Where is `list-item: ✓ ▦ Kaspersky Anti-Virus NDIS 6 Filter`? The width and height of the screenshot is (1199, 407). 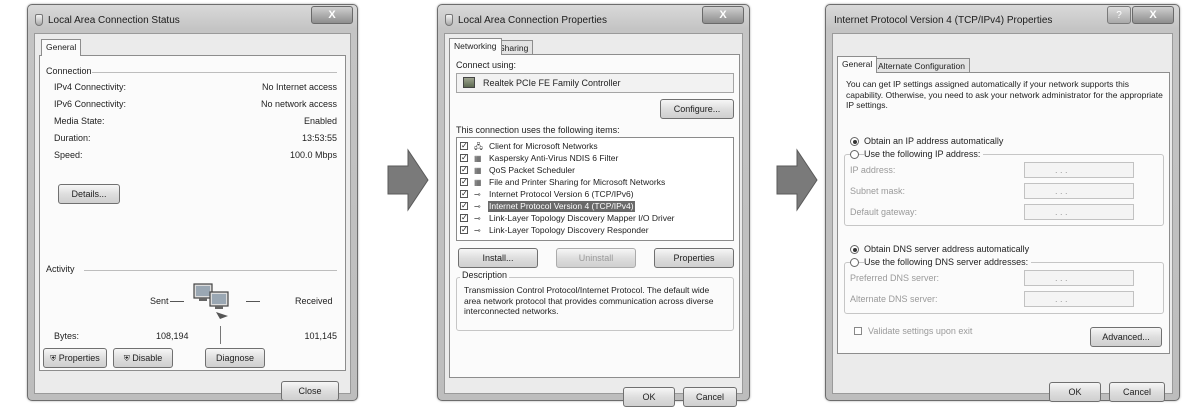
list-item: ✓ ▦ Kaspersky Anti-Virus NDIS 6 Filter is located at coordinates (596, 158).